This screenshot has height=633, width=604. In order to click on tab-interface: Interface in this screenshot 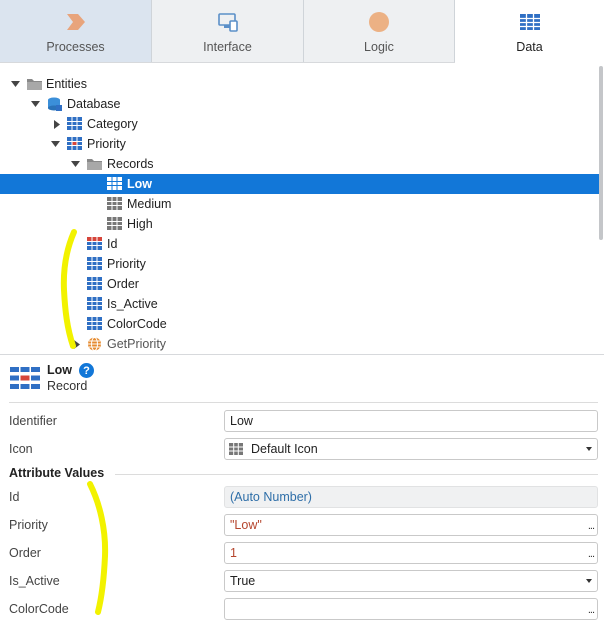, I will do `click(228, 31)`.